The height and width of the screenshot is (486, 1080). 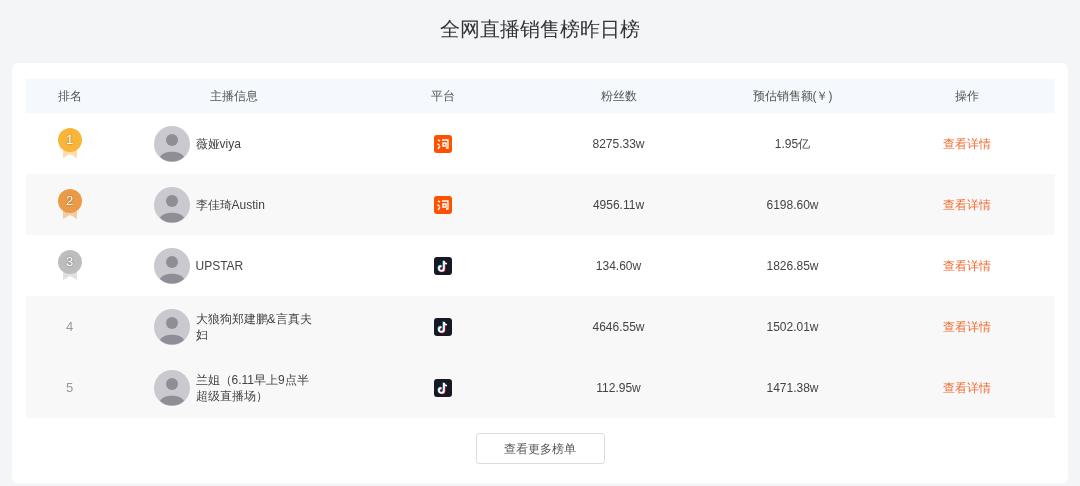 I want to click on streamer-name: 兰姐（6.11早上9点半超级直播场）, so click(x=252, y=387).